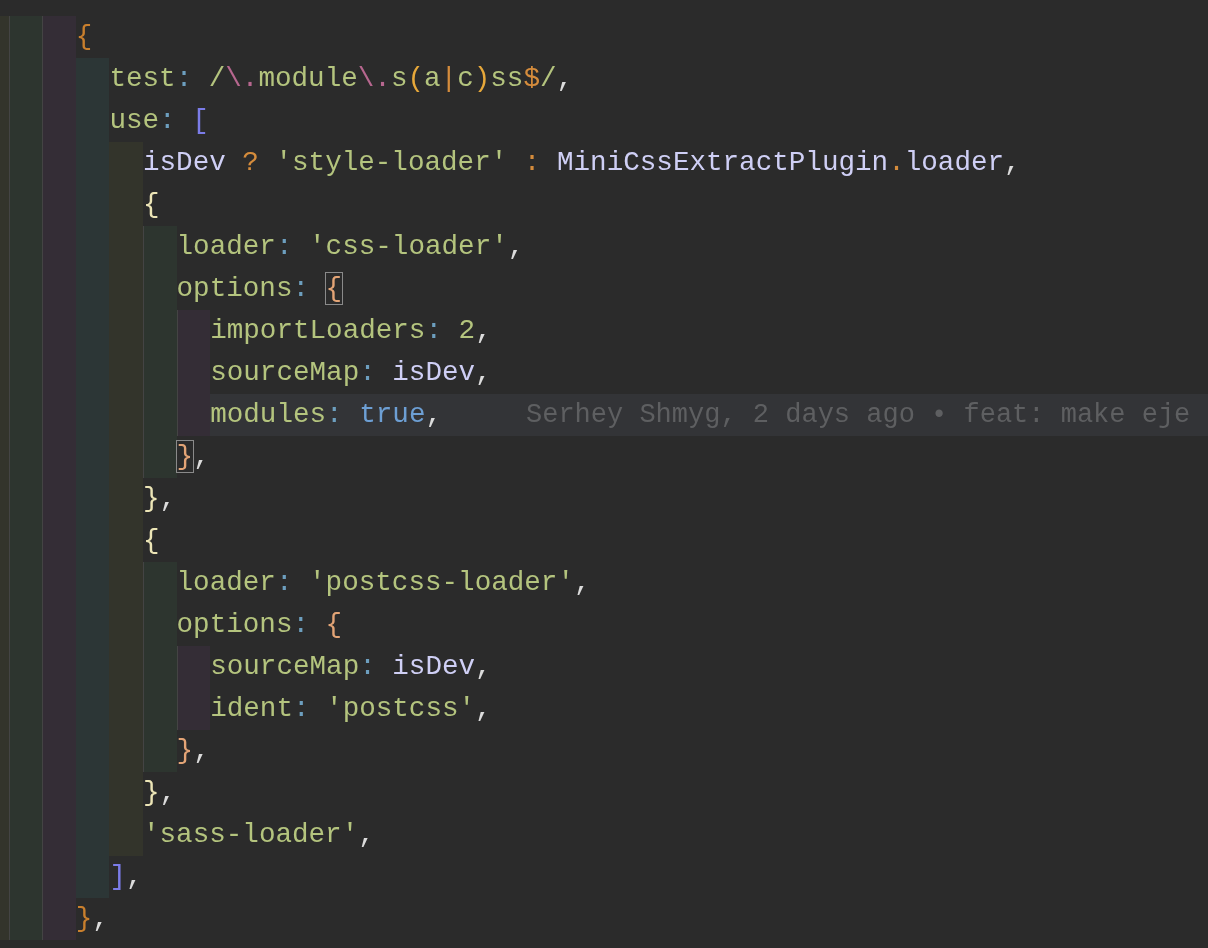  Describe the element at coordinates (581, 163) in the screenshot. I see `code-line: isDev ? 'style-loader' : MiniCssExtractPlugin.loader,` at that location.